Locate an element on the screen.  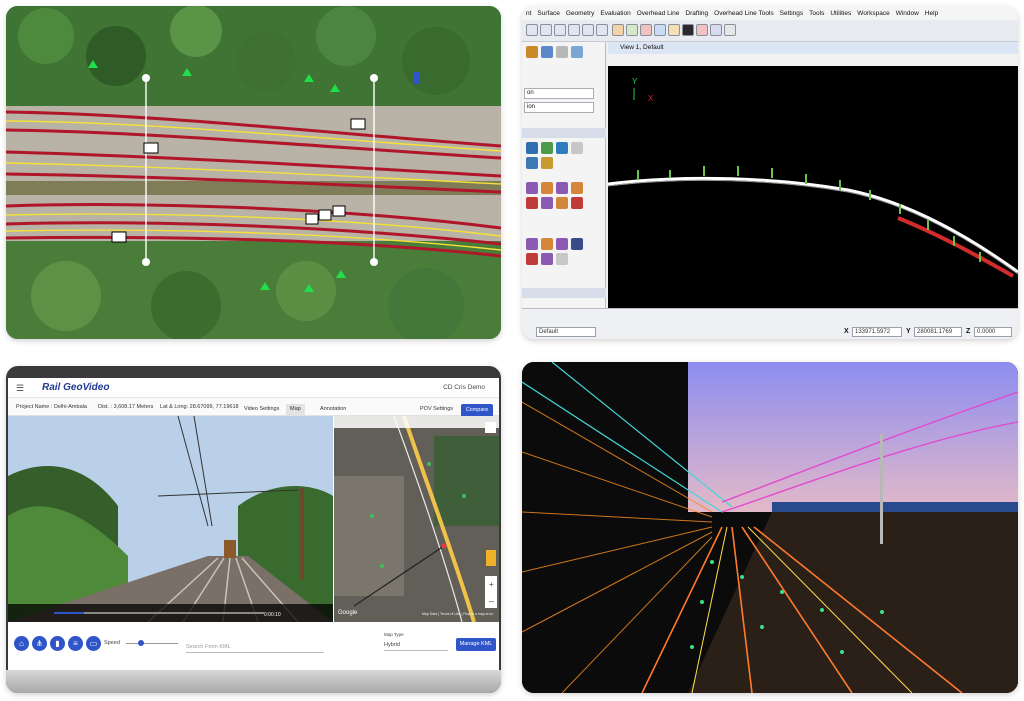
view-toolbar is located at coordinates (813, 60).